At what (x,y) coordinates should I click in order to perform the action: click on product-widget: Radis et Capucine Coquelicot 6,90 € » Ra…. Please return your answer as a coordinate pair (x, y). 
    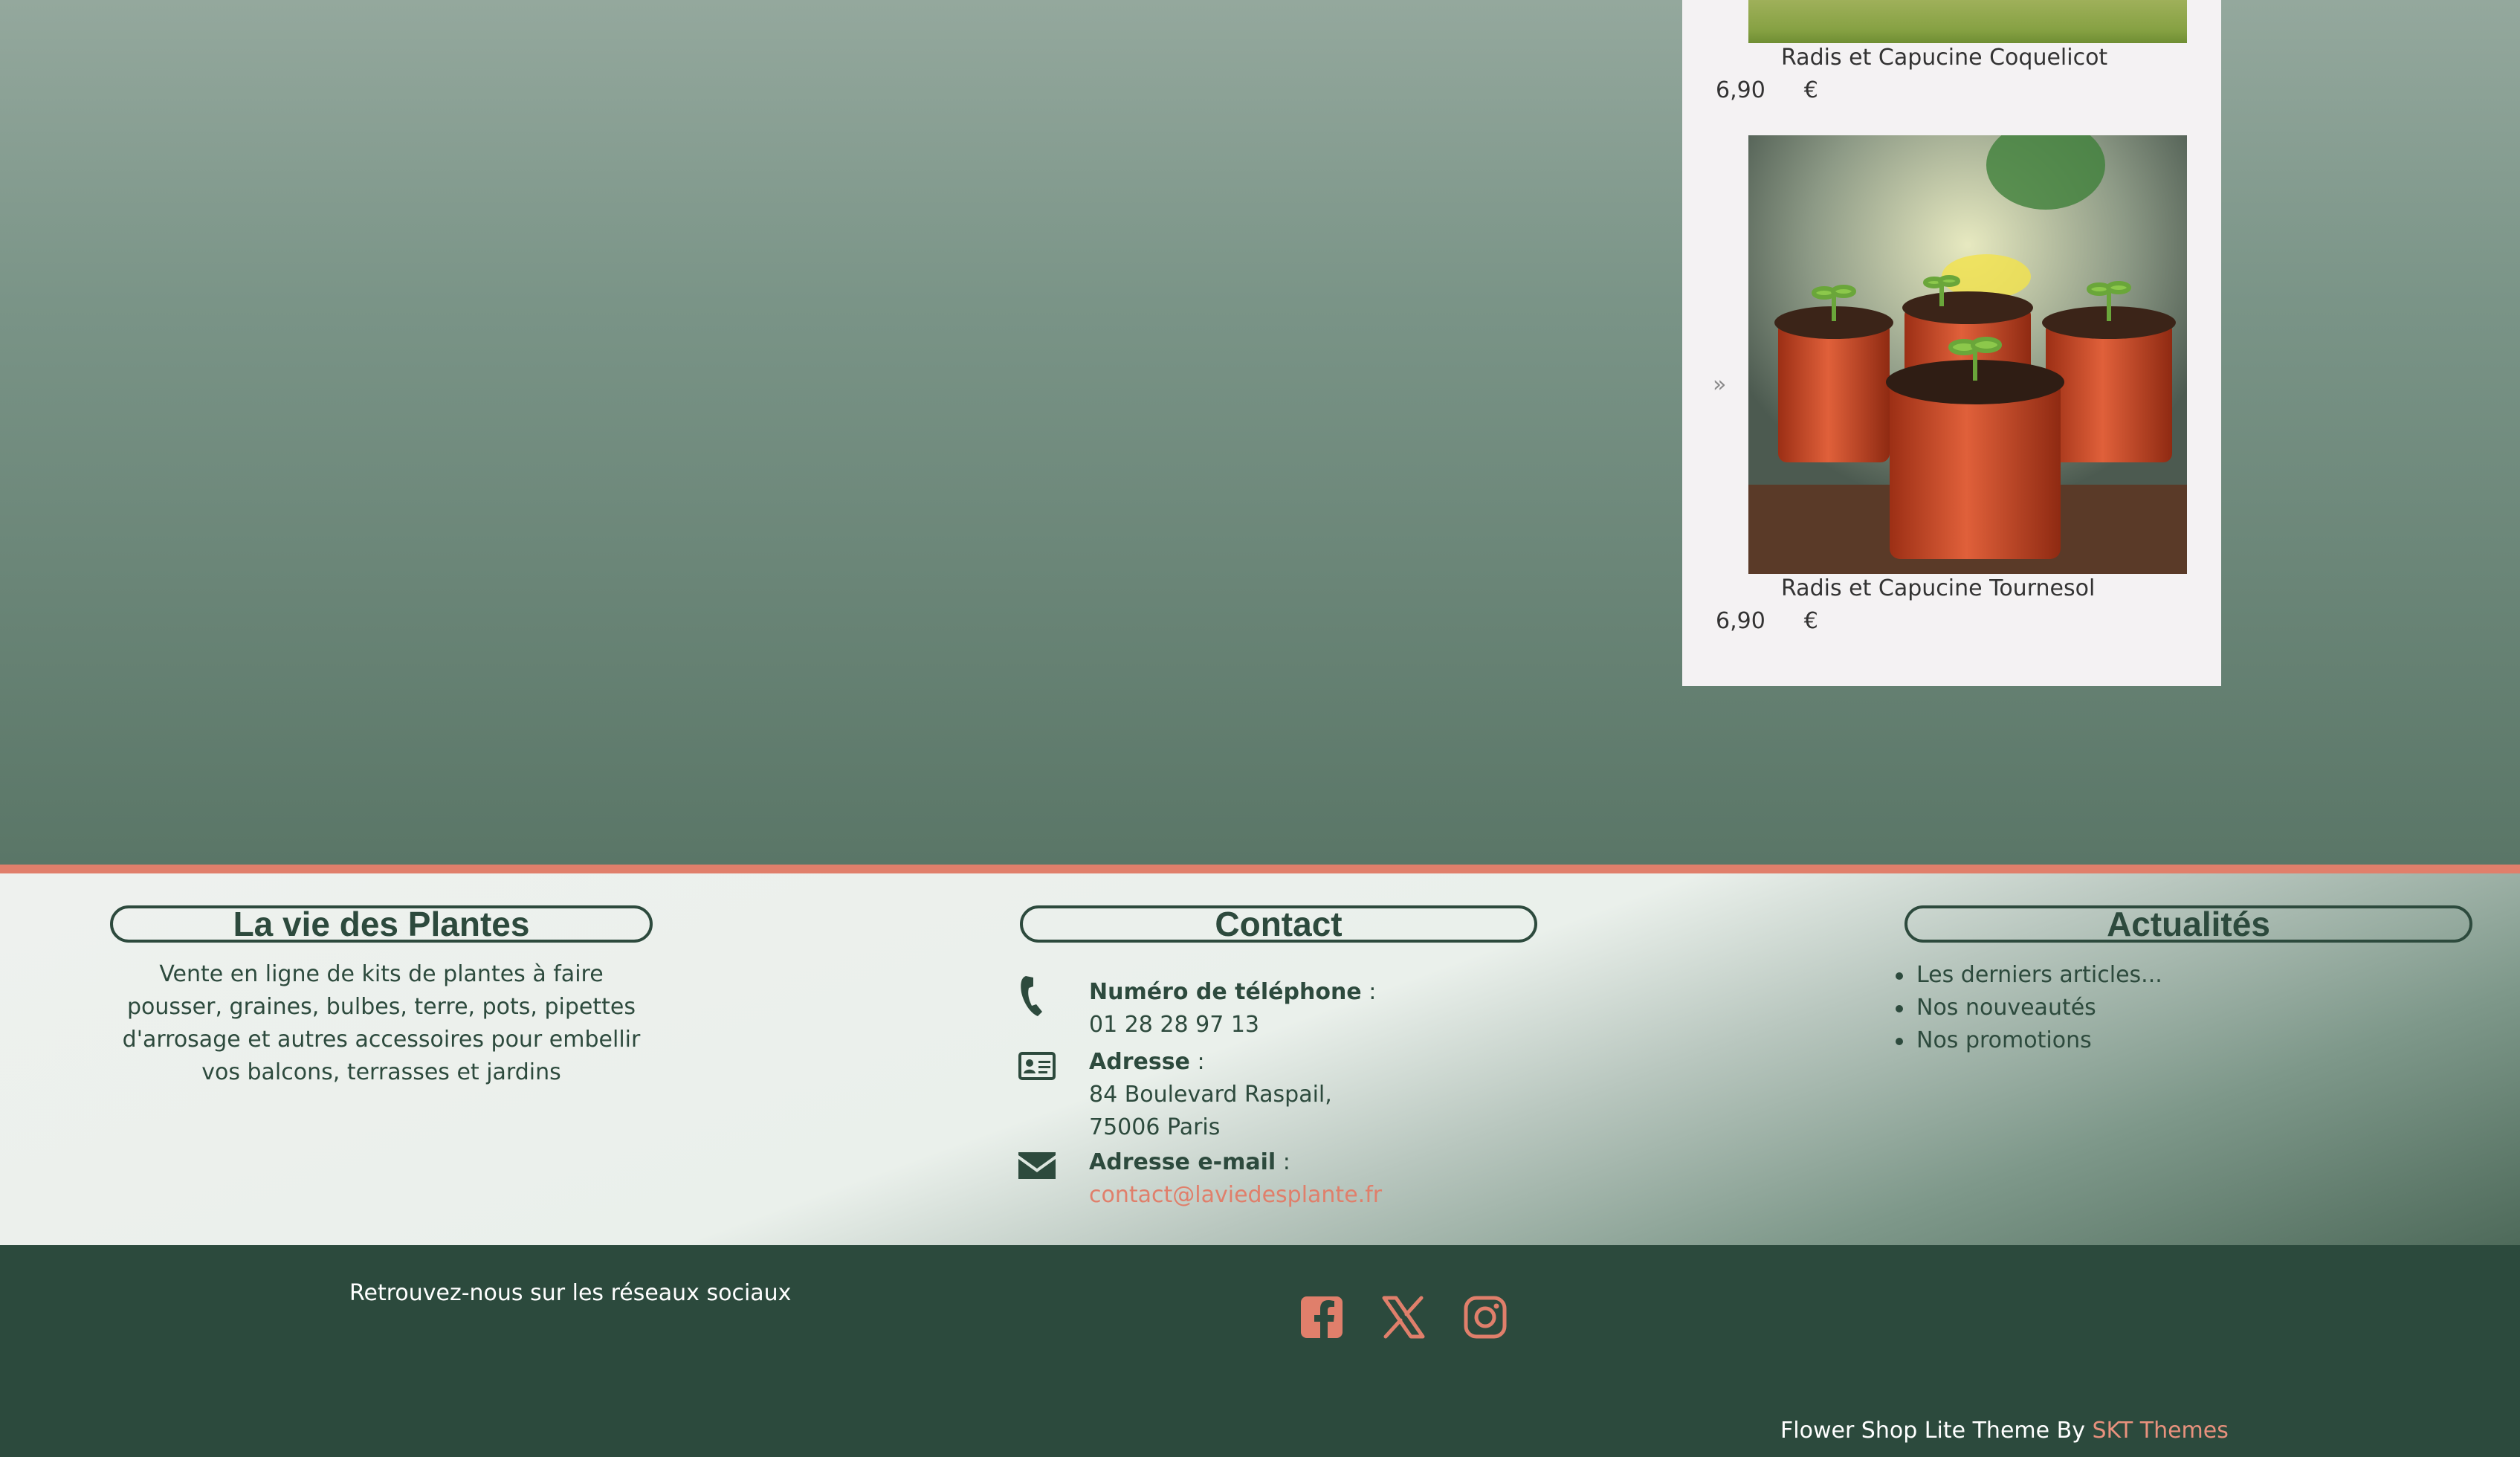
    Looking at the image, I should click on (1952, 343).